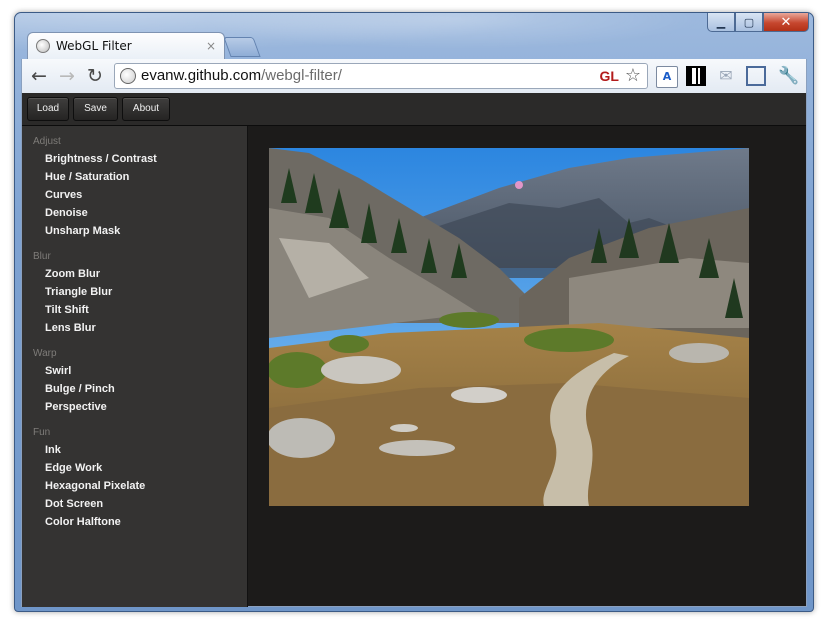  I want to click on group-title: Fun, so click(42, 432).